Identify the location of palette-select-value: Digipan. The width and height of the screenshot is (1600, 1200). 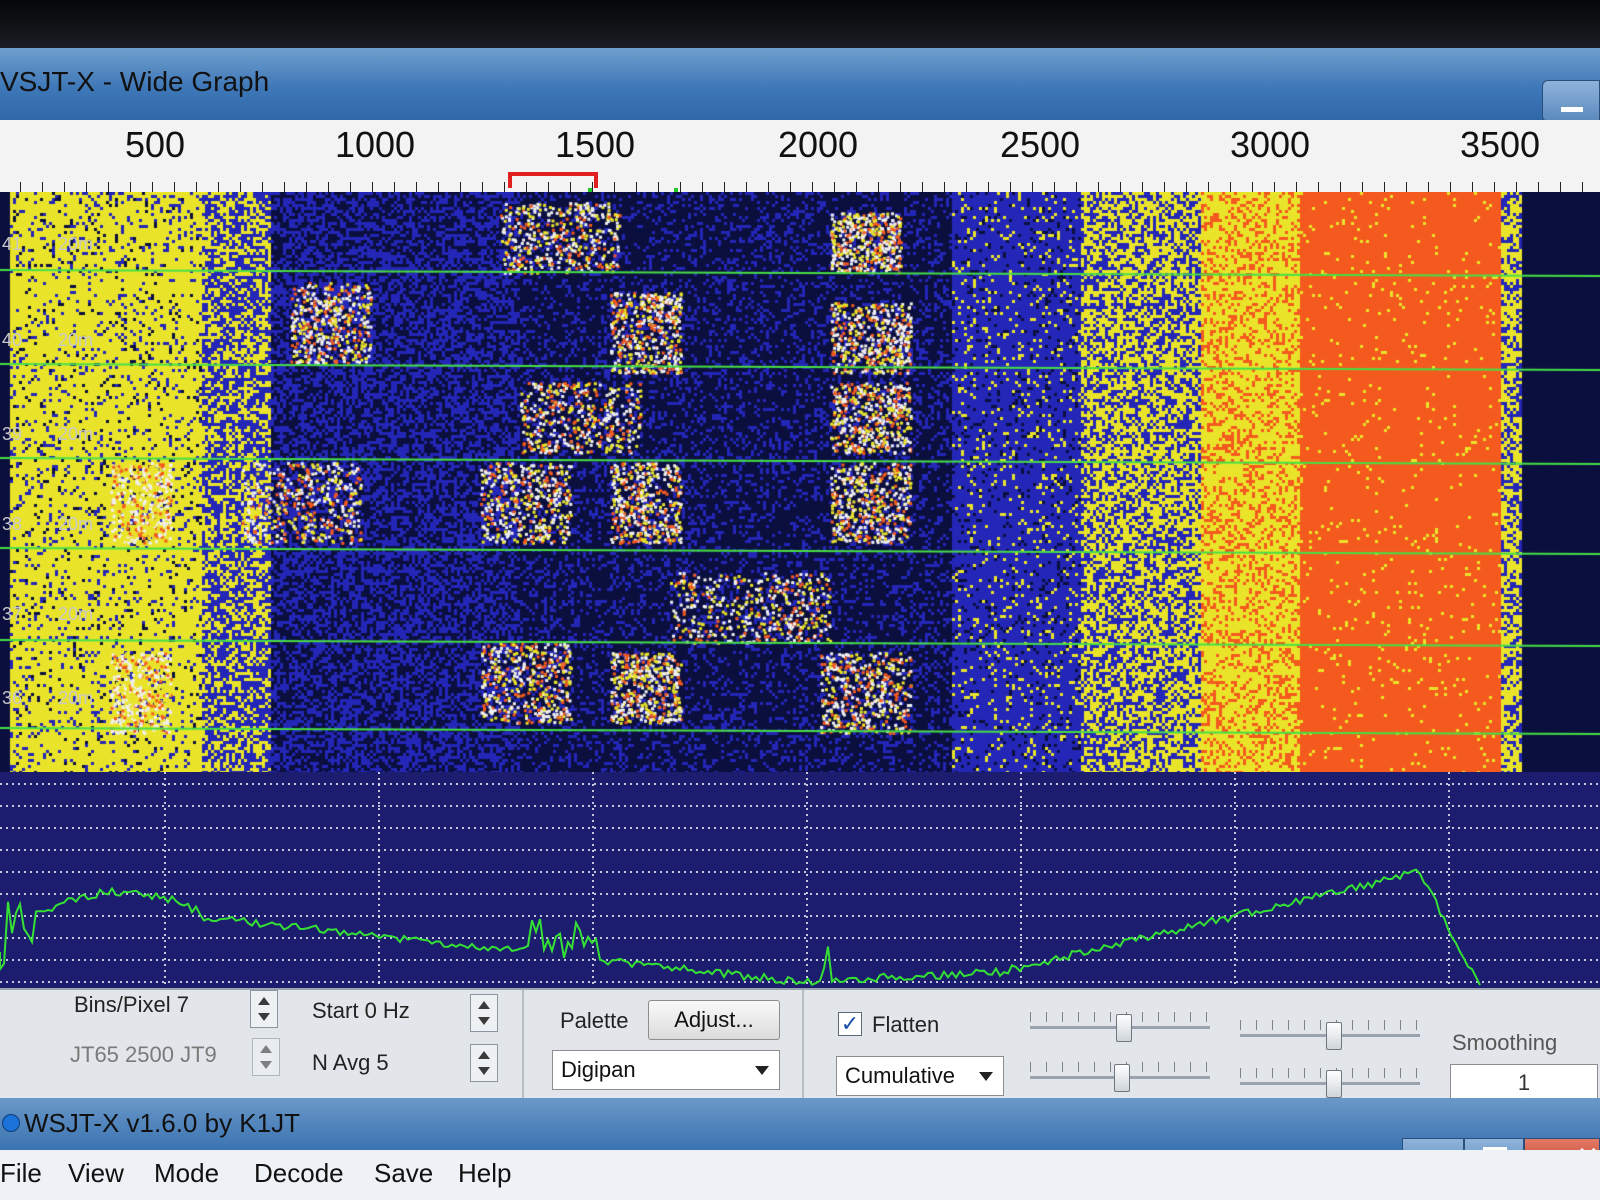
(598, 1069).